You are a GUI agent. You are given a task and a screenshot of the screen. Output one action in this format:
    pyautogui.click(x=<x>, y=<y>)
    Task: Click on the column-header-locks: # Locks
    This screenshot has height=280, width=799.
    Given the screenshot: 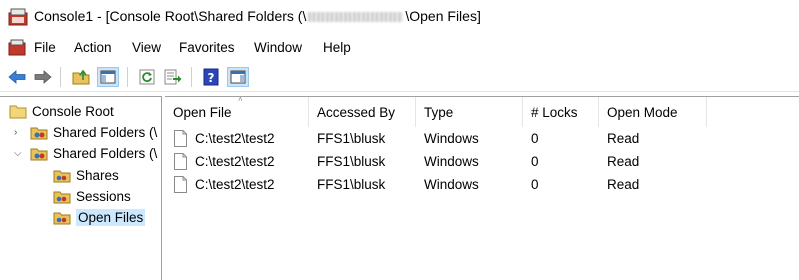 What is the action you would take?
    pyautogui.click(x=561, y=112)
    